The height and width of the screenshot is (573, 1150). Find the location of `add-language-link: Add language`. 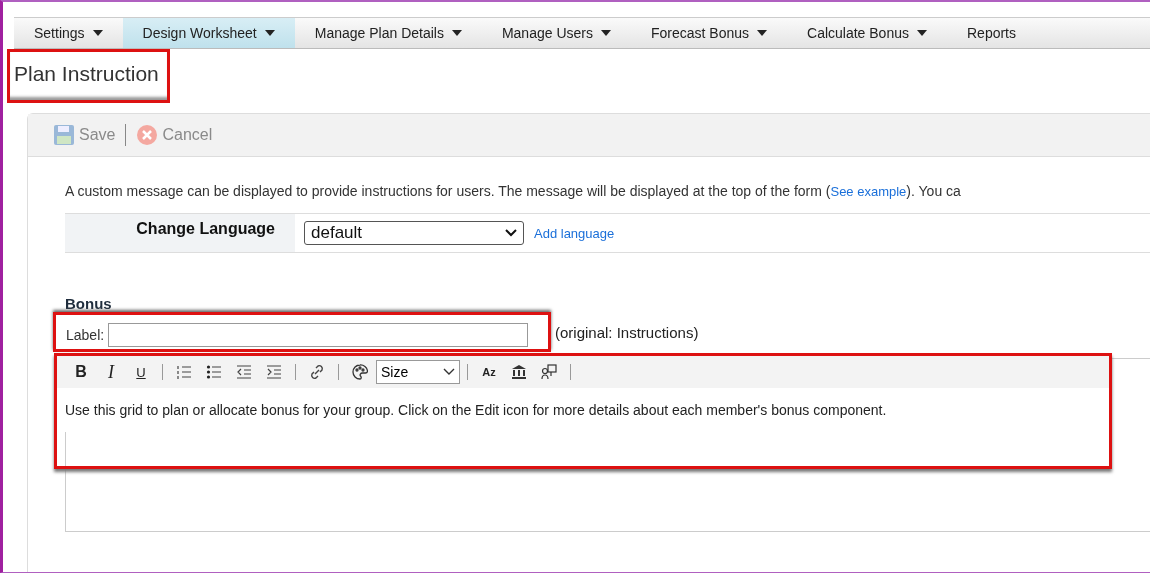

add-language-link: Add language is located at coordinates (574, 233).